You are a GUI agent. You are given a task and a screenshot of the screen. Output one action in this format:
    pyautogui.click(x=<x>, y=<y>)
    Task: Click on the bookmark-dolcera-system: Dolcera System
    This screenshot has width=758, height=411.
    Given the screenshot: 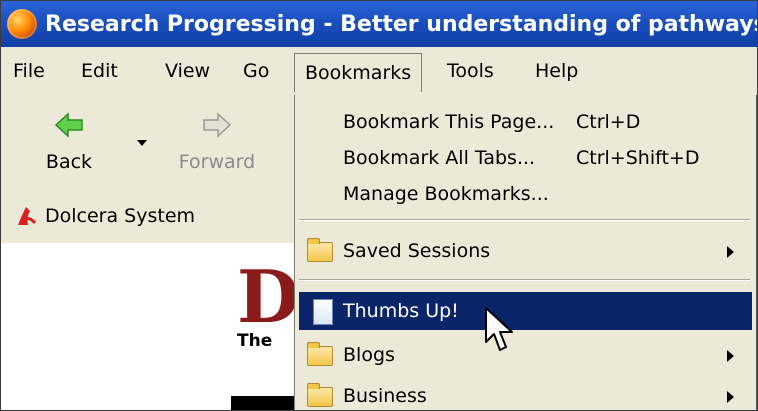 What is the action you would take?
    pyautogui.click(x=105, y=216)
    